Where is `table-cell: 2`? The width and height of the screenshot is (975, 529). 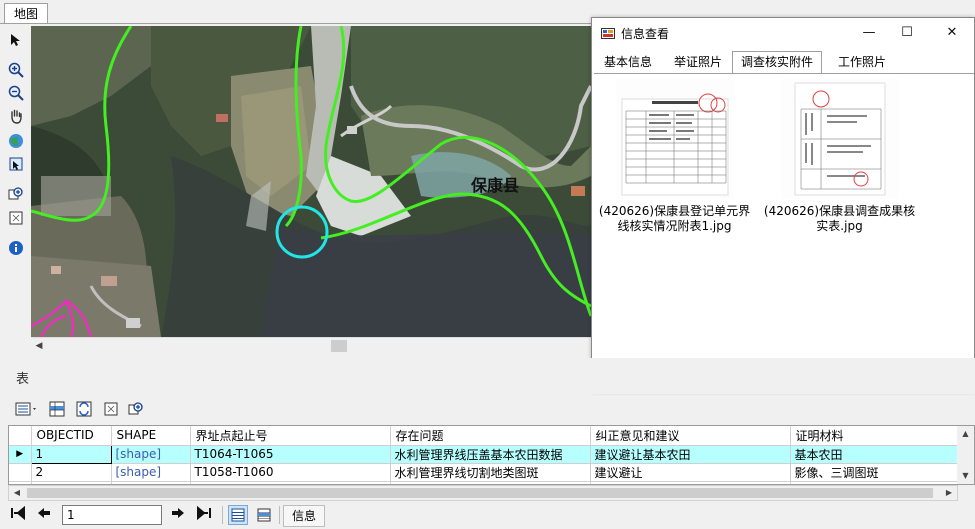 table-cell: 2 is located at coordinates (71, 472).